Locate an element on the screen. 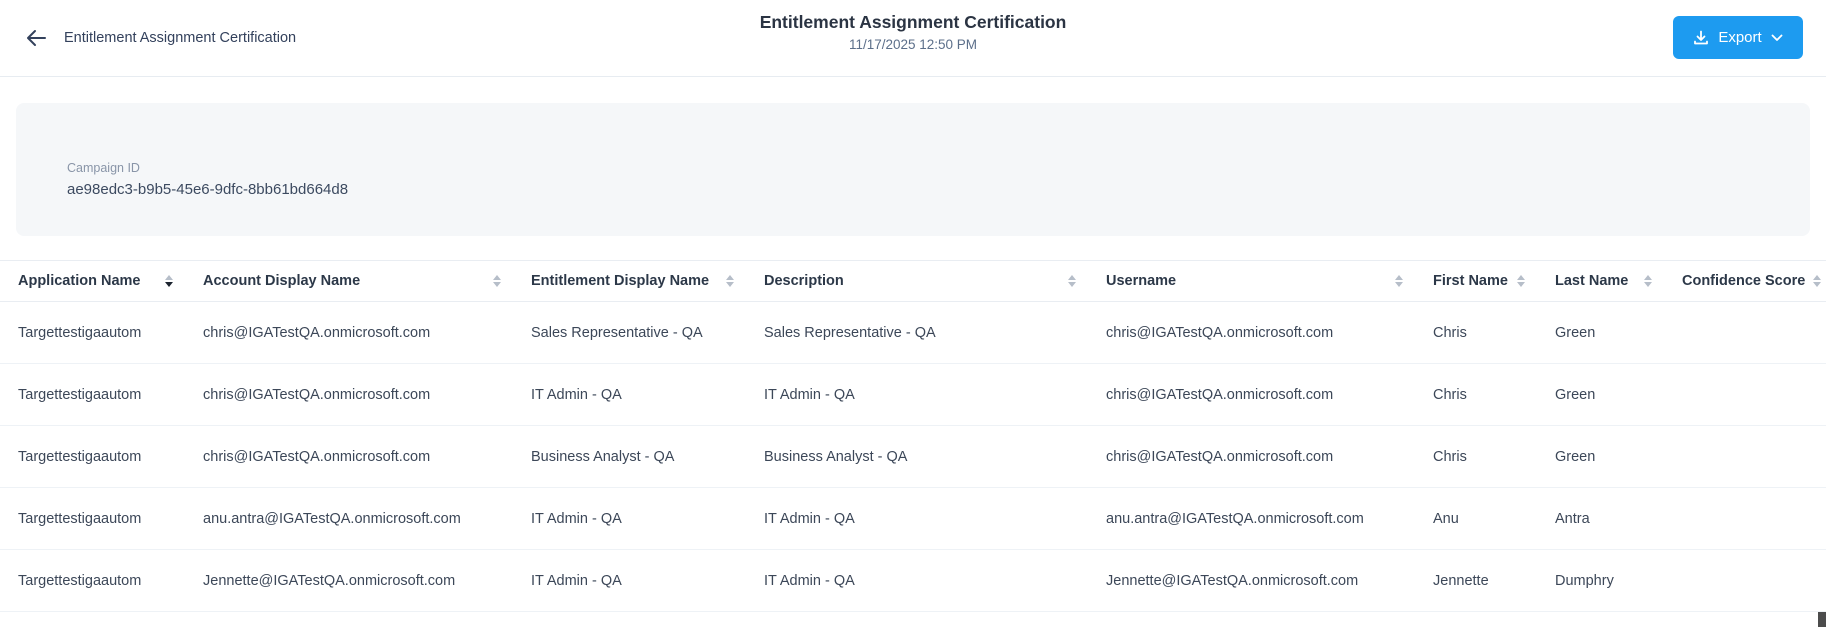  column-label: Application Name is located at coordinates (79, 281).